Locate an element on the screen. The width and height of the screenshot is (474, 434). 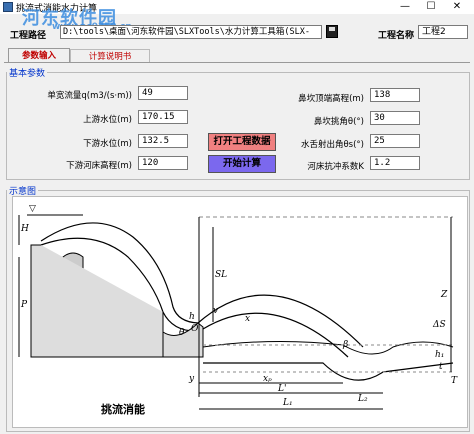
label-dS: ΔS is located at coordinates (439, 325).